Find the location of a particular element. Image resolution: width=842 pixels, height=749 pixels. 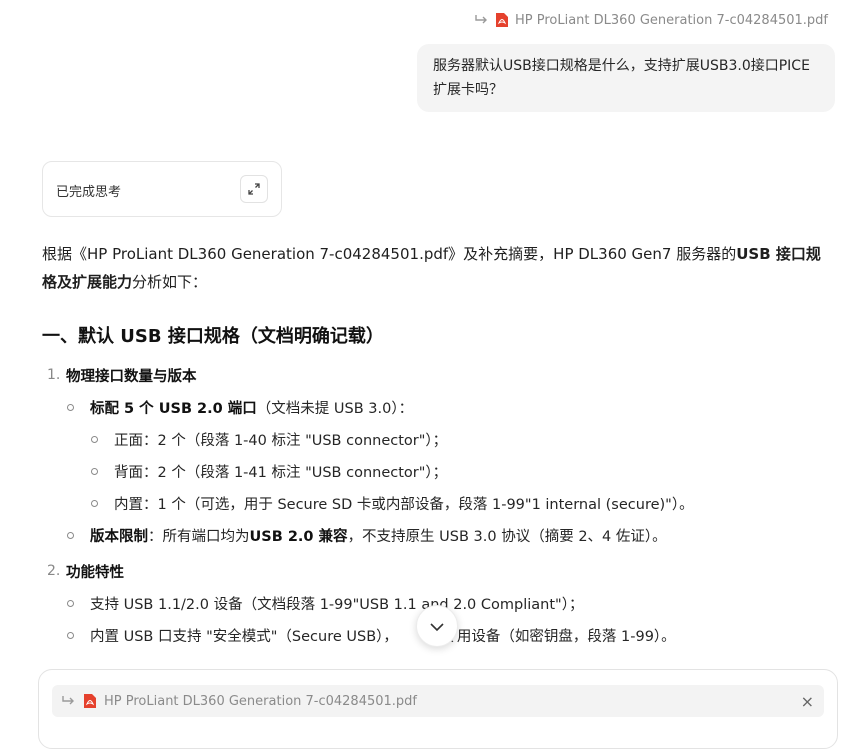

intro-text-2: 分析如下： is located at coordinates (170, 282).